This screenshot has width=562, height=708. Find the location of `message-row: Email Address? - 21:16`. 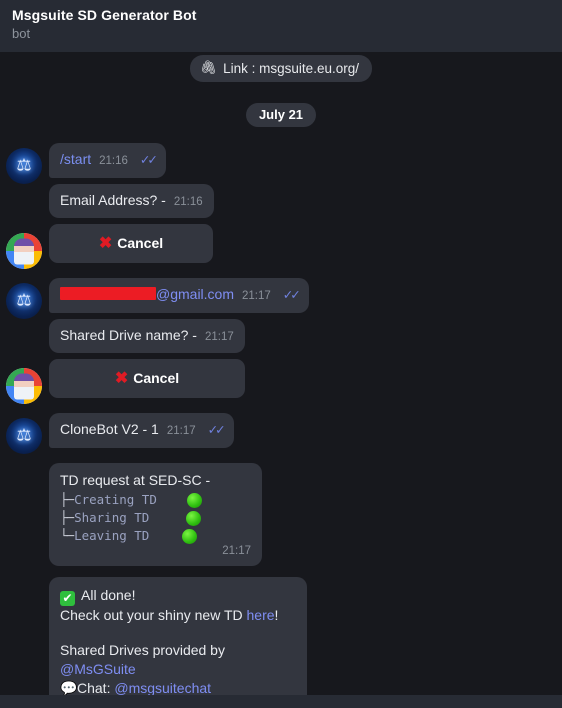

message-row: Email Address? - 21:16 is located at coordinates (281, 204).